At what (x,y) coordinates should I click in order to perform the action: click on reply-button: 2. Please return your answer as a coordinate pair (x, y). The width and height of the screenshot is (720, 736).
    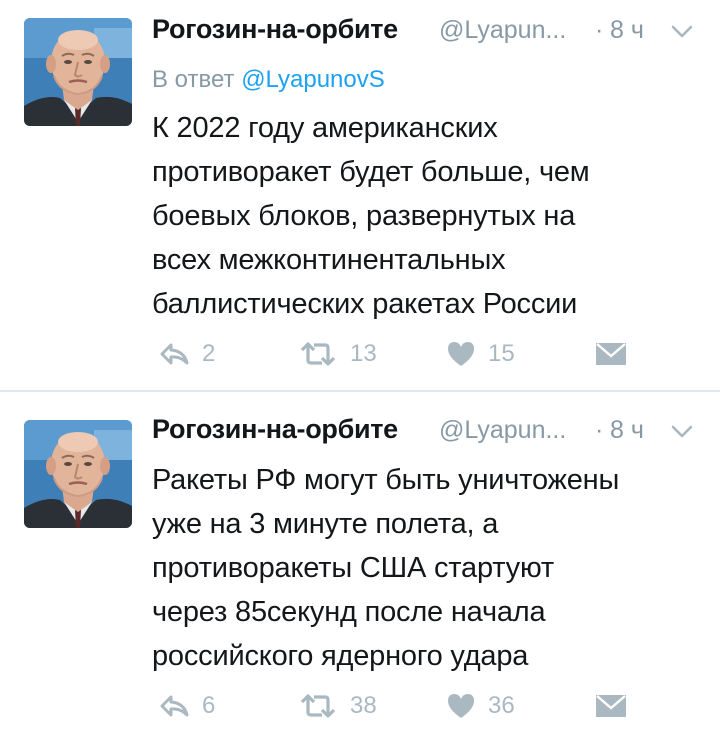
    Looking at the image, I should click on (186, 354).